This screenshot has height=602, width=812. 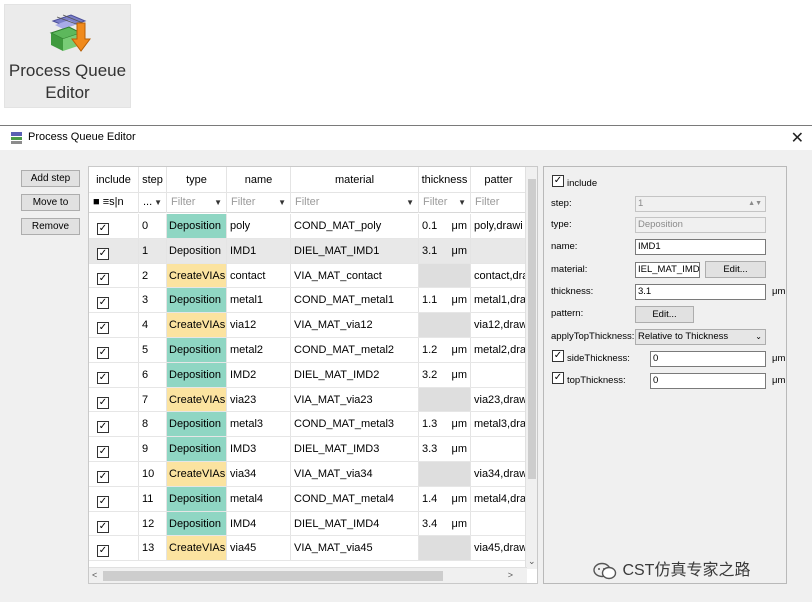 What do you see at coordinates (499, 325) in the screenshot?
I see `pattern-cell: via12,draw` at bounding box center [499, 325].